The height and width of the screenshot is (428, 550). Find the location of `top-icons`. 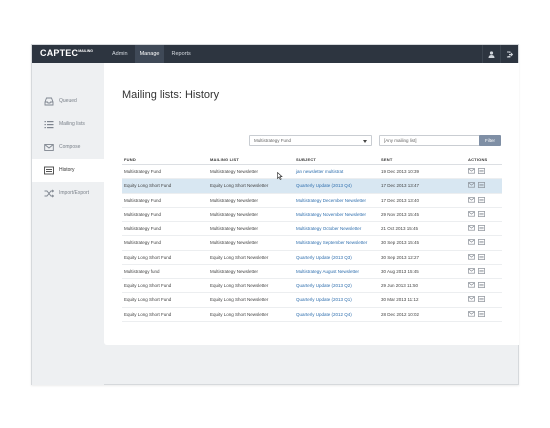

top-icons is located at coordinates (500, 54).